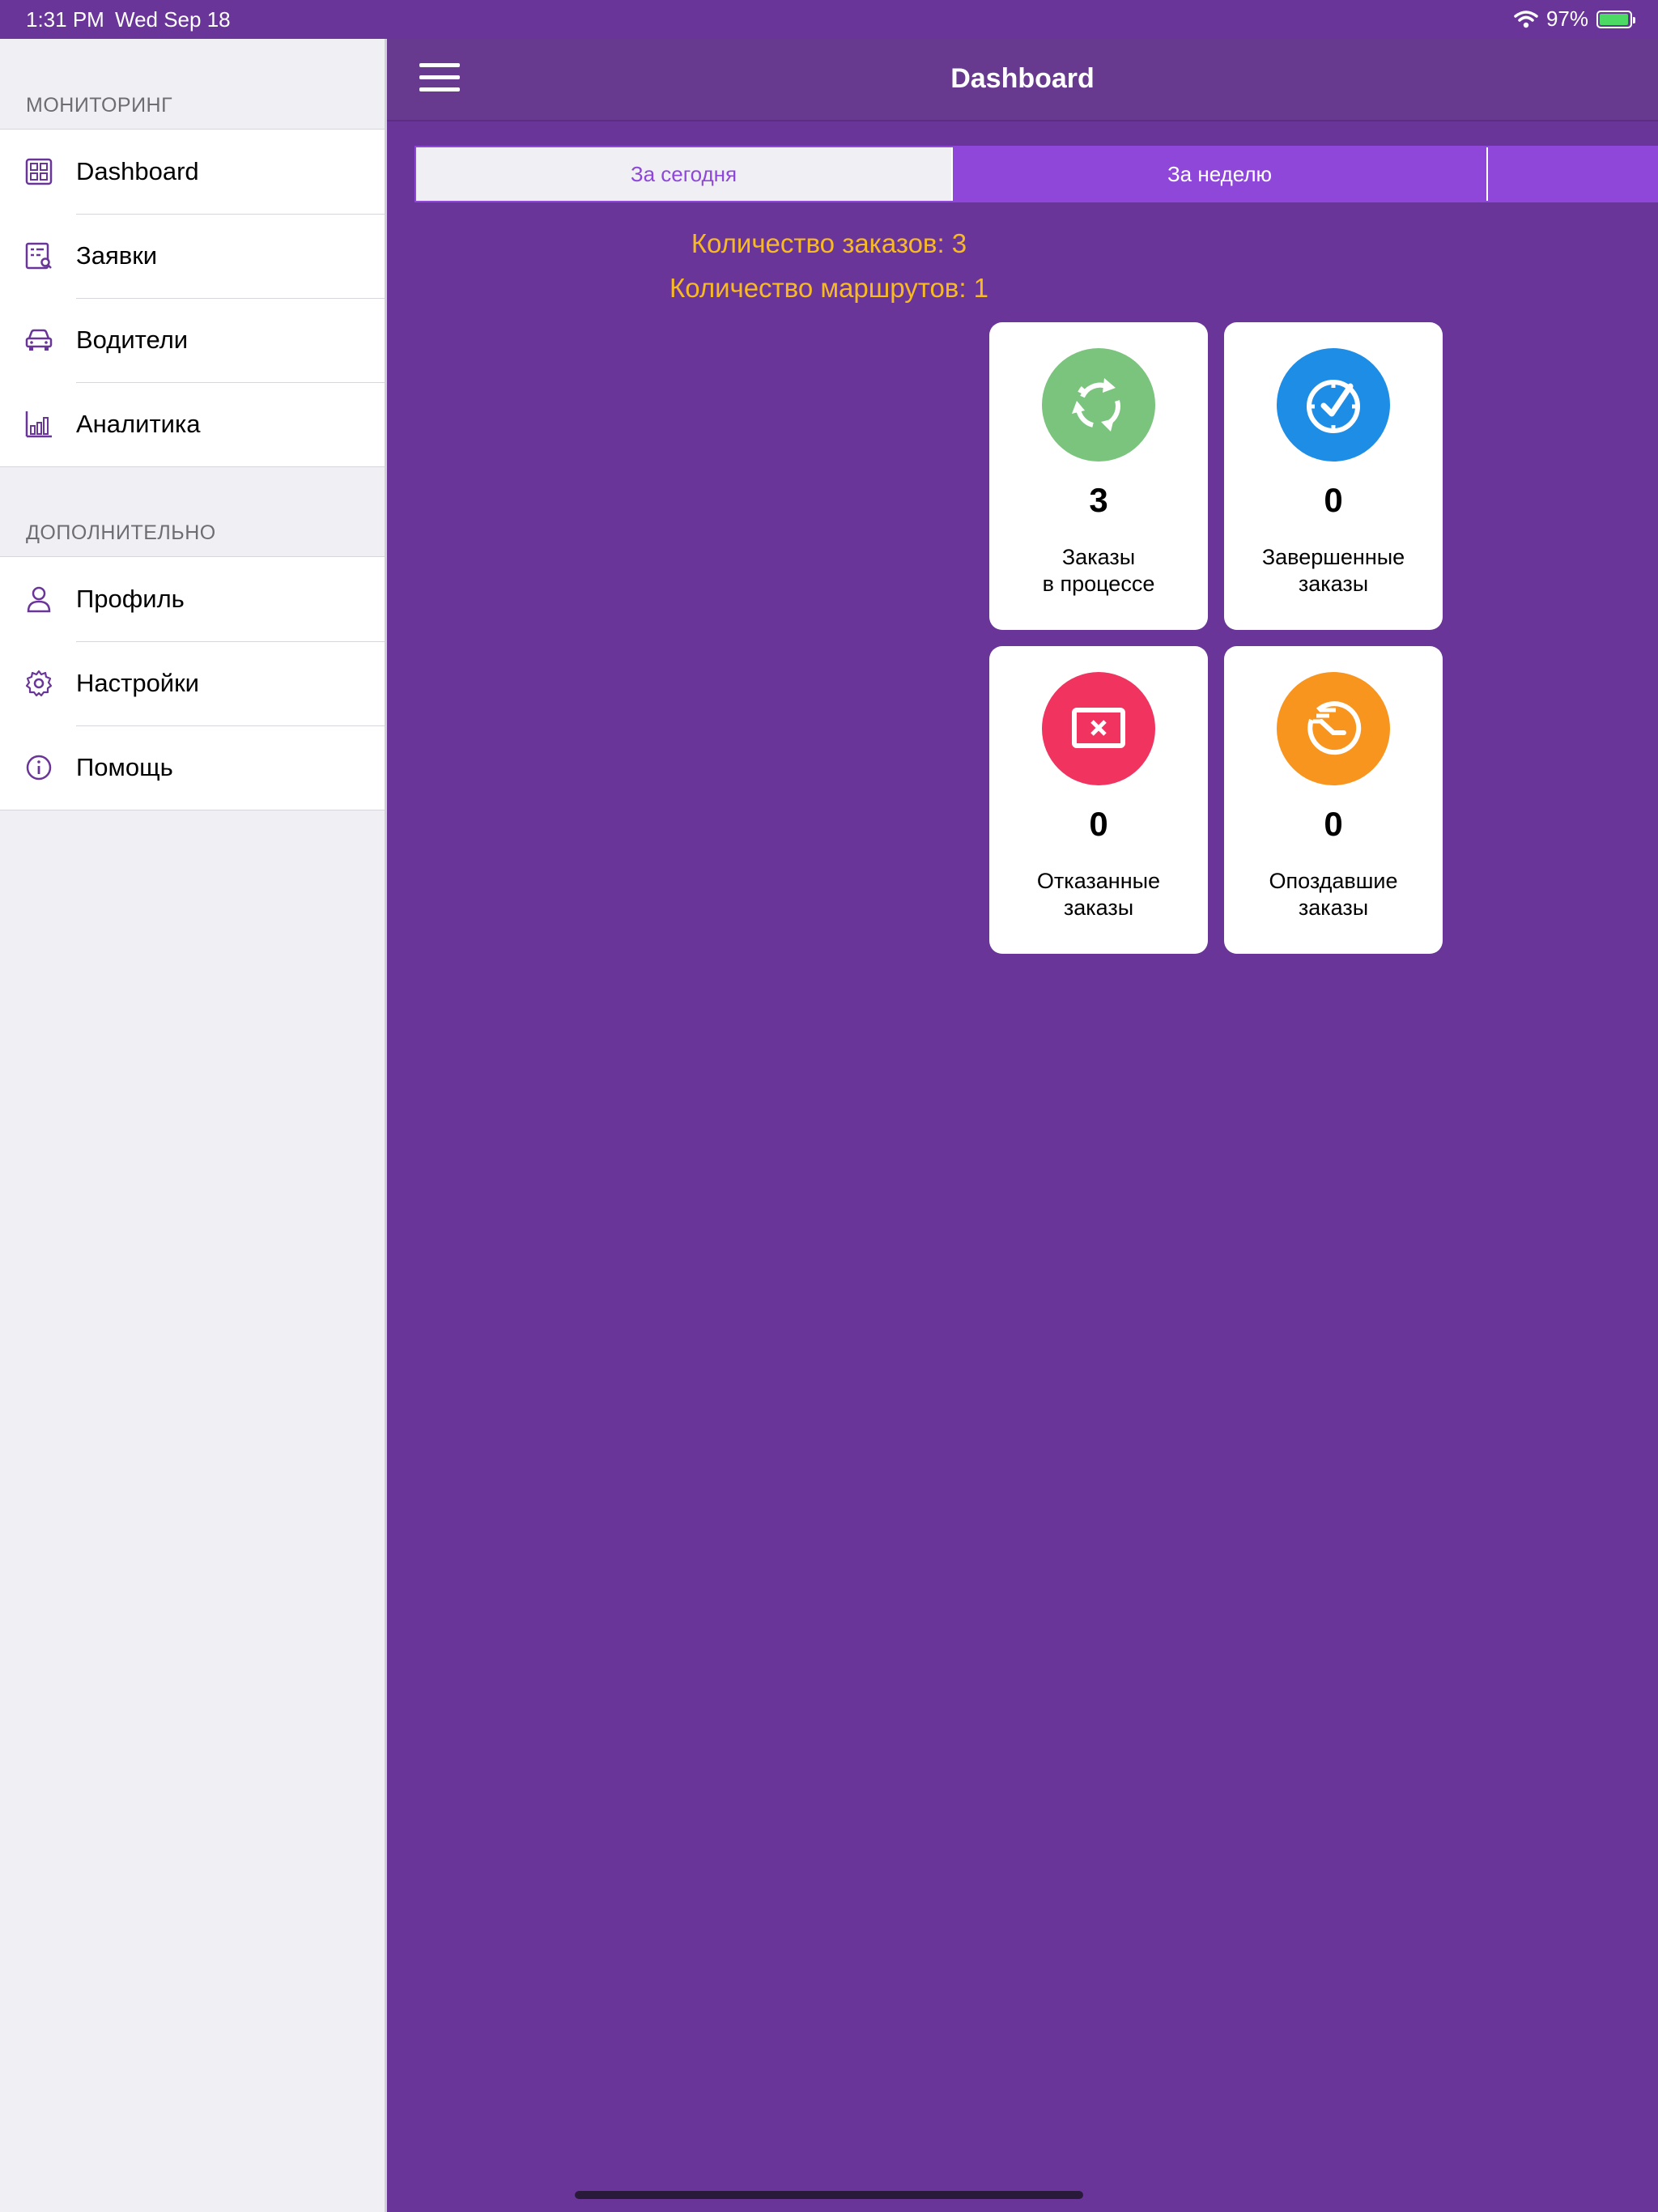  What do you see at coordinates (1098, 570) in the screenshot?
I see `card-label: Заказы в процессе` at bounding box center [1098, 570].